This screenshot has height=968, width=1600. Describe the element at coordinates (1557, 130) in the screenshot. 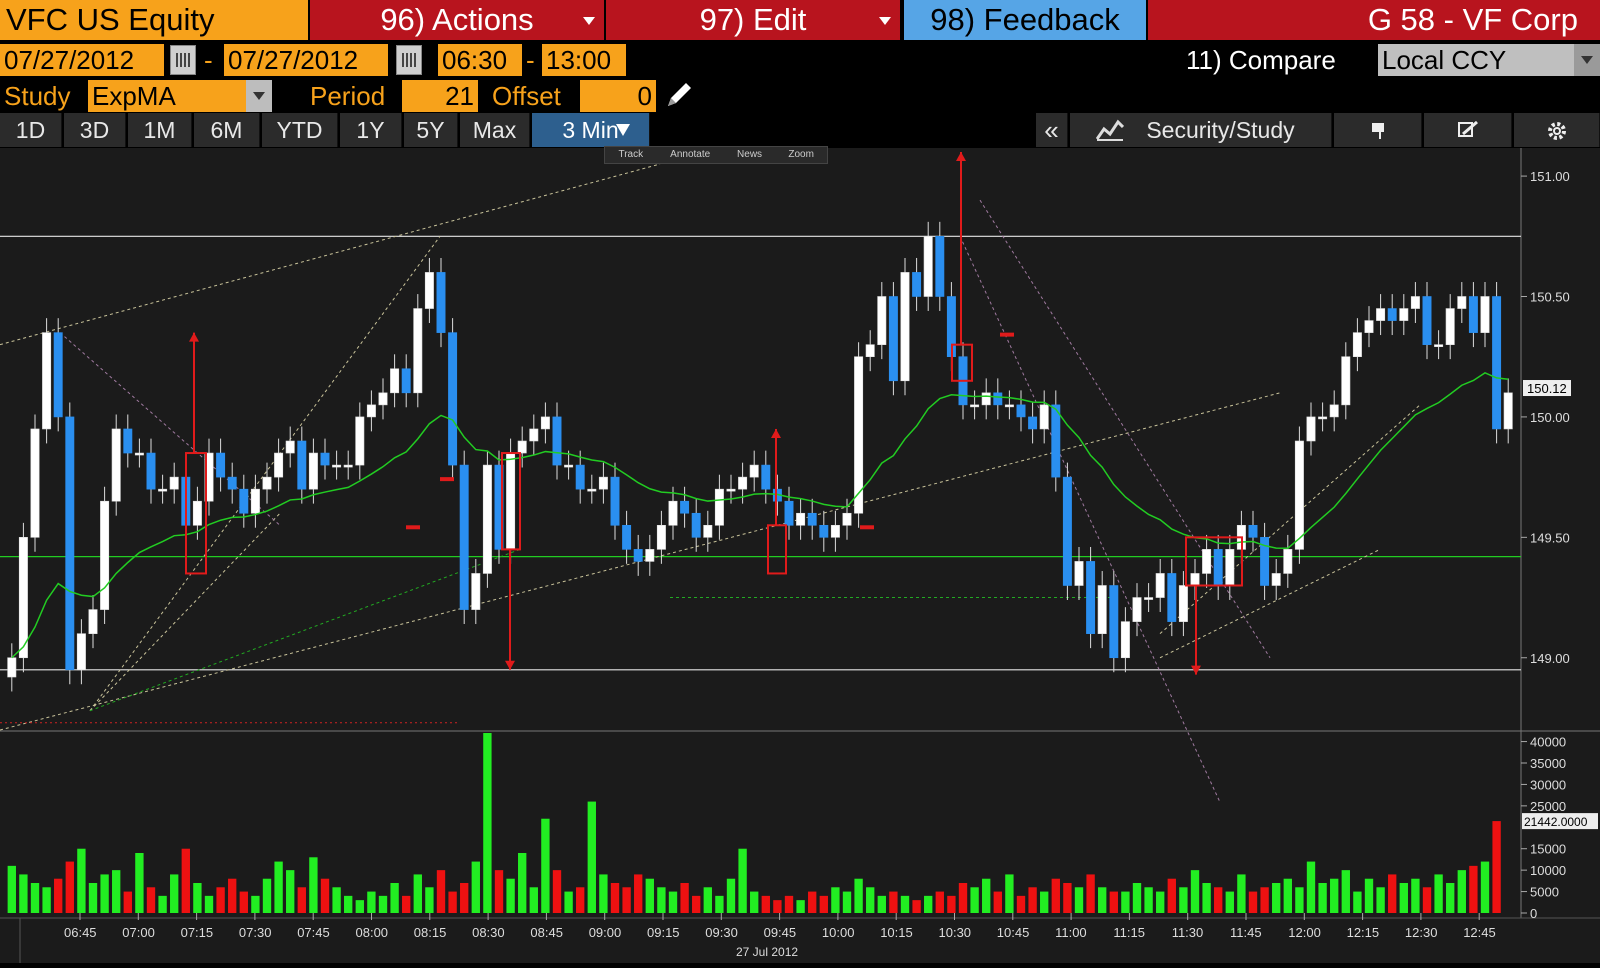

I see `settings-button` at that location.